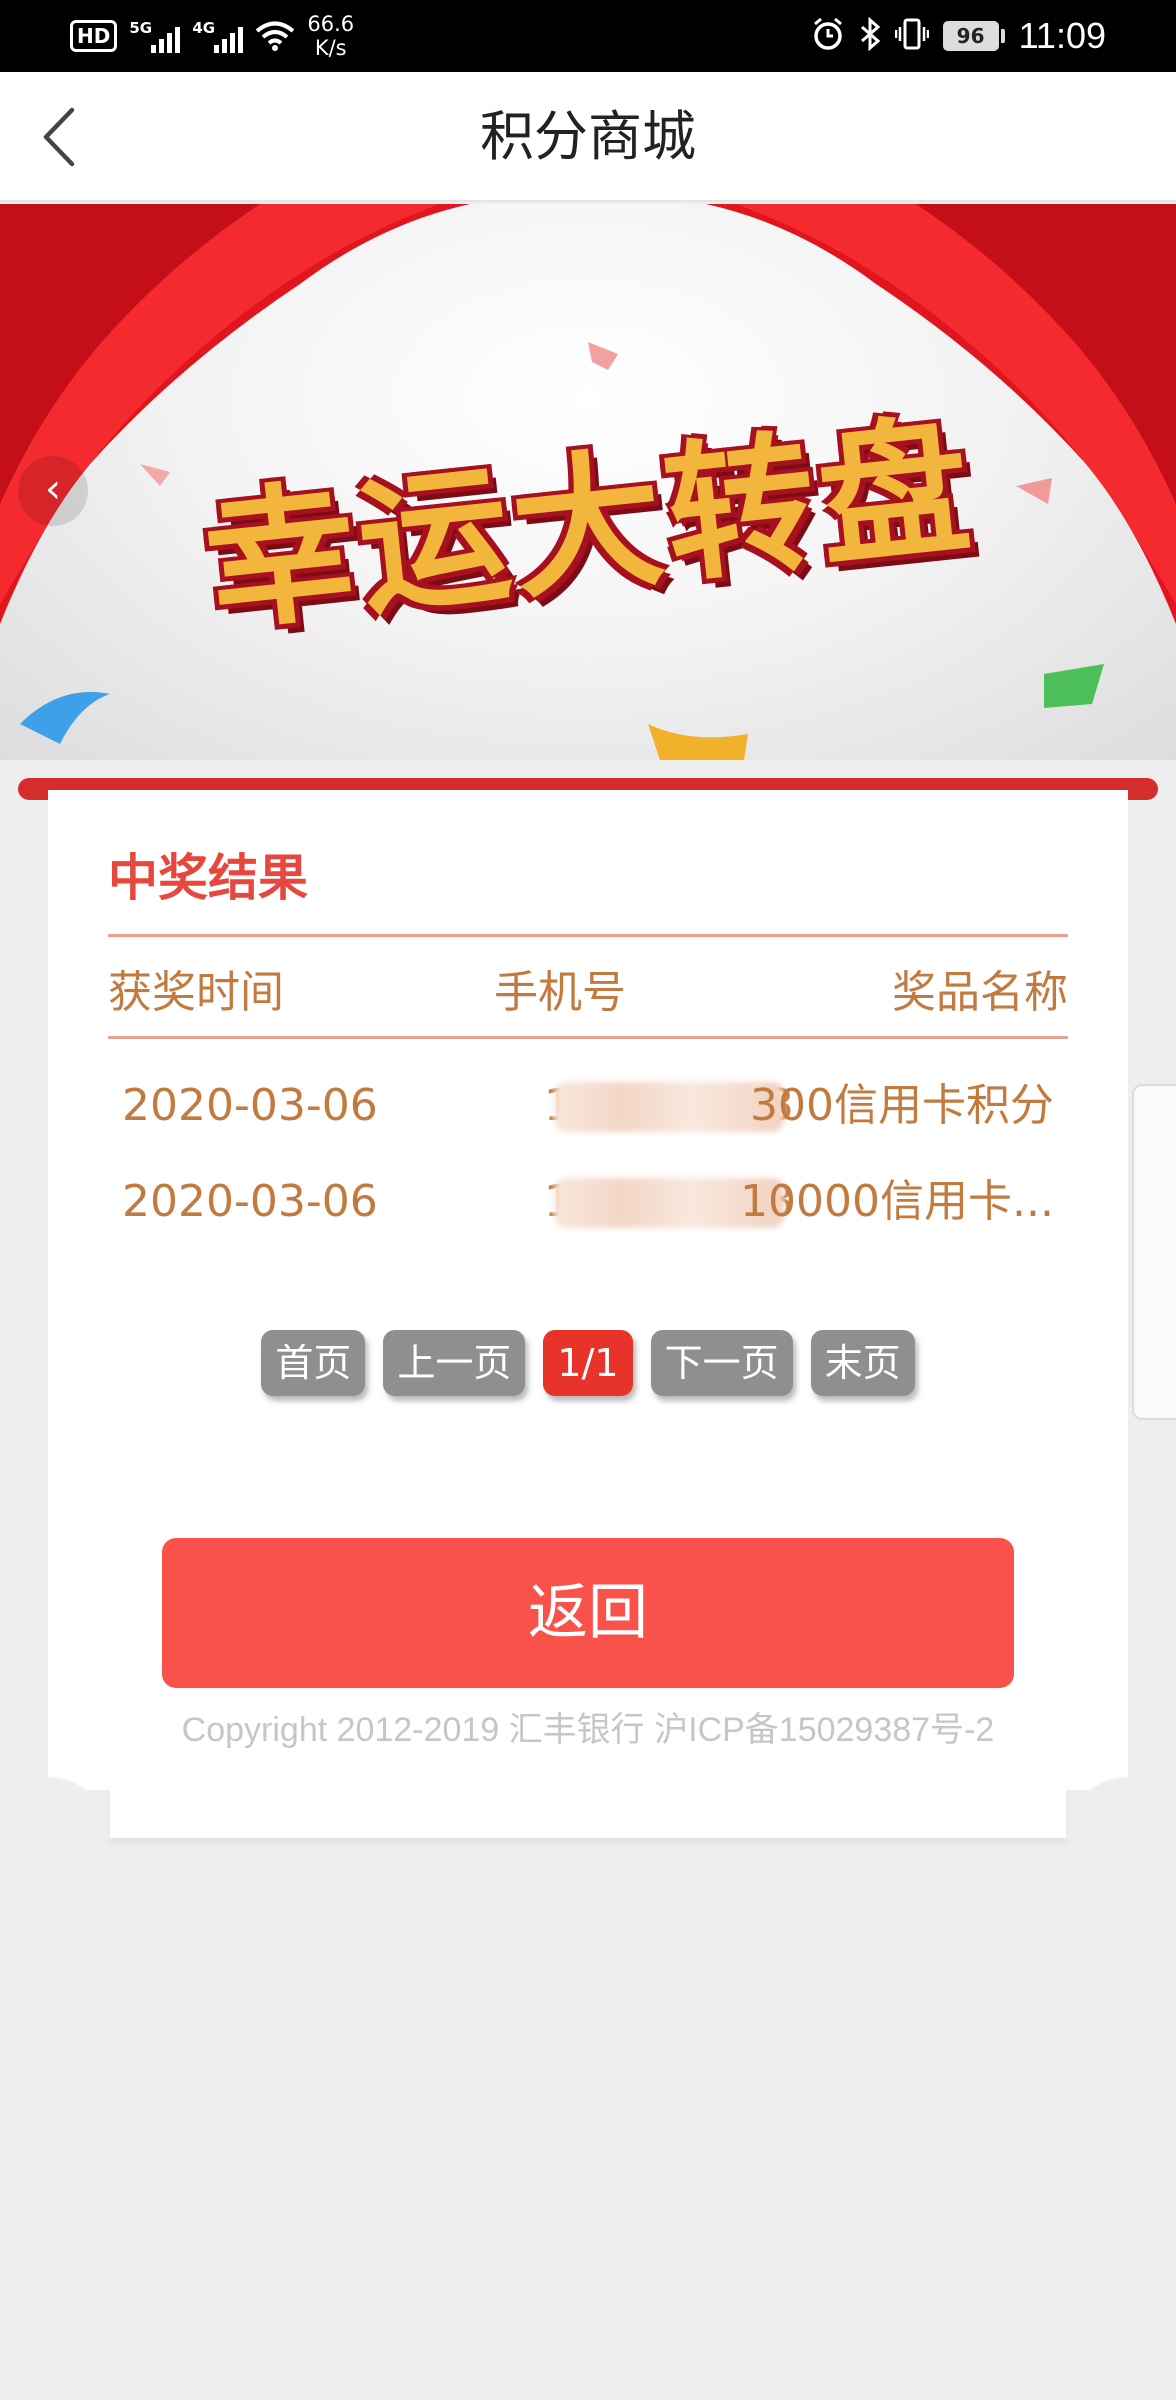  Describe the element at coordinates (218, 36) in the screenshot. I see `signal-4g-icon: 4G` at that location.